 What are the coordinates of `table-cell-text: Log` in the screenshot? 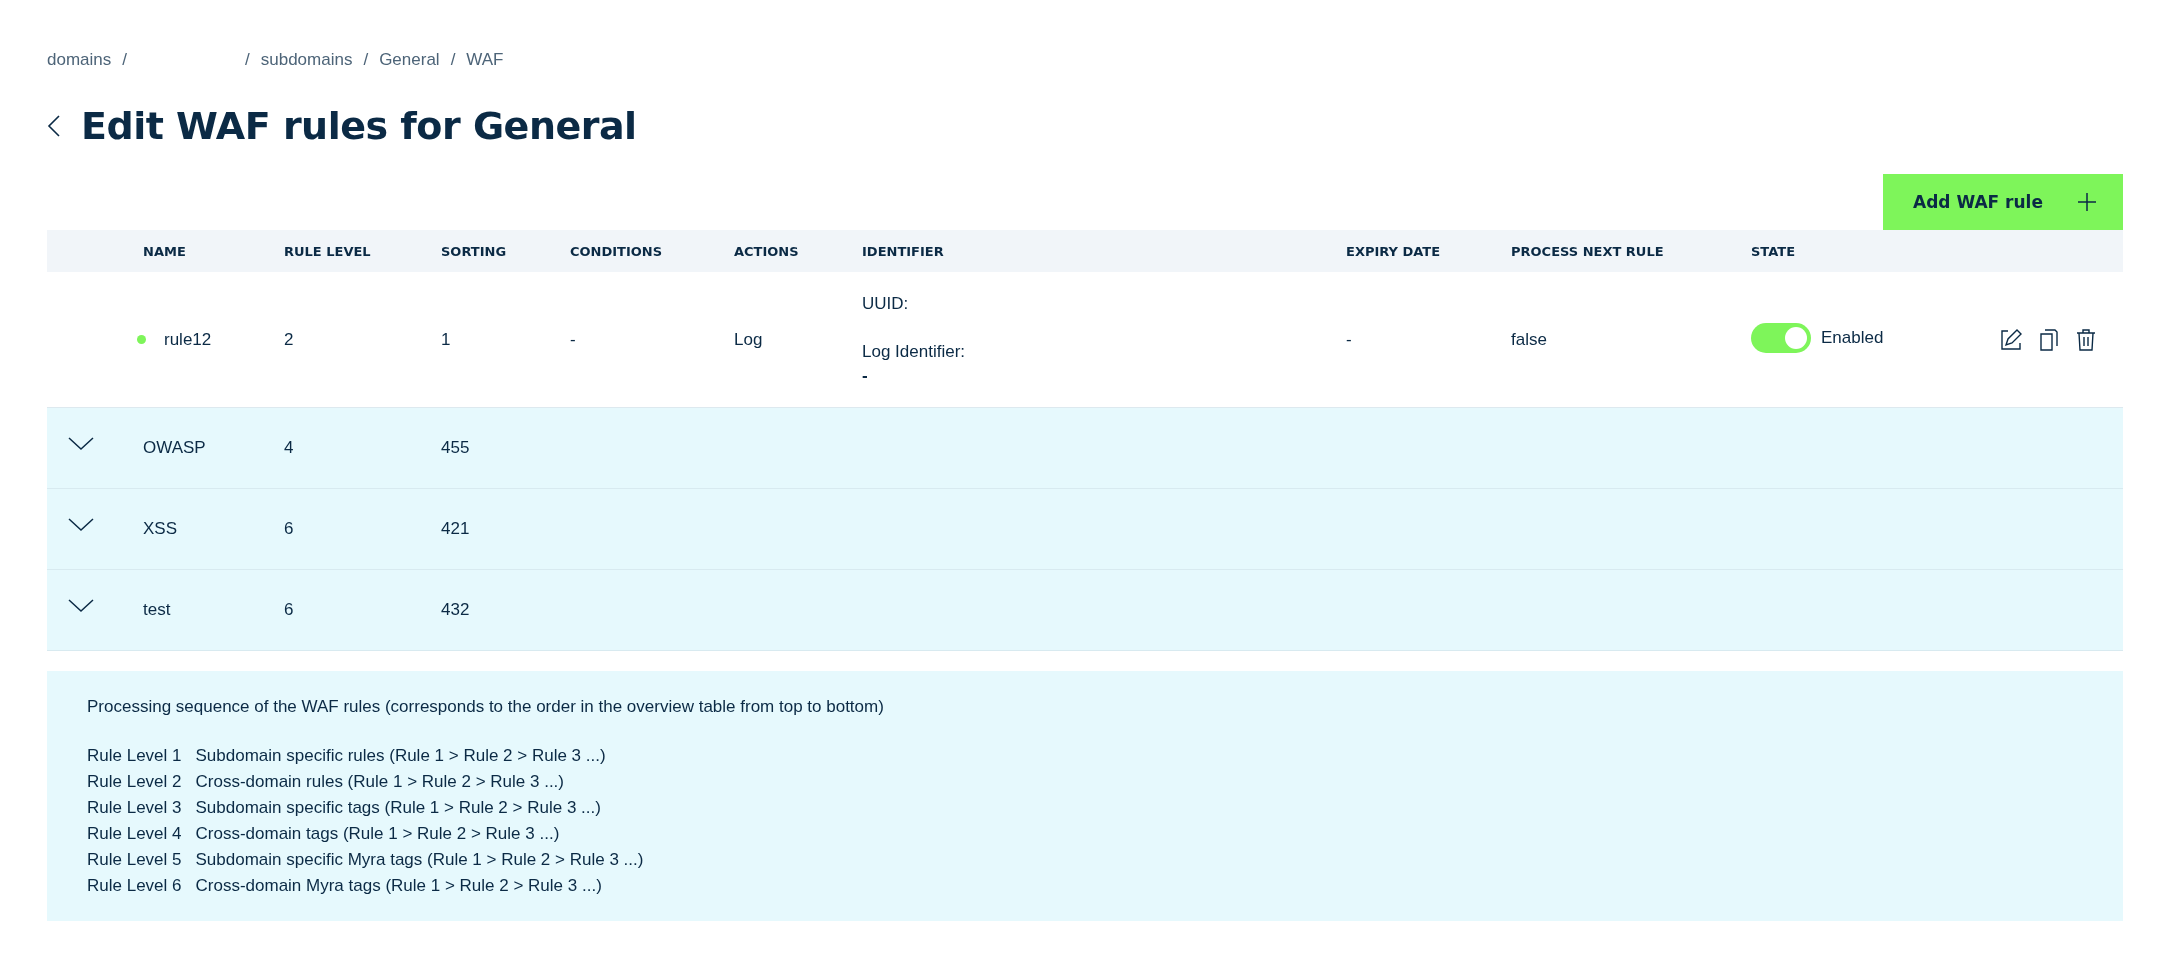 It's located at (749, 339).